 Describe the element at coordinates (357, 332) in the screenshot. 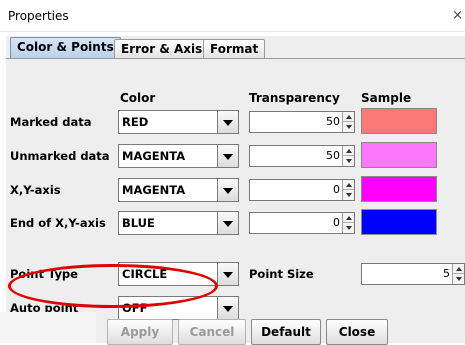

I see `close-button: Close` at that location.